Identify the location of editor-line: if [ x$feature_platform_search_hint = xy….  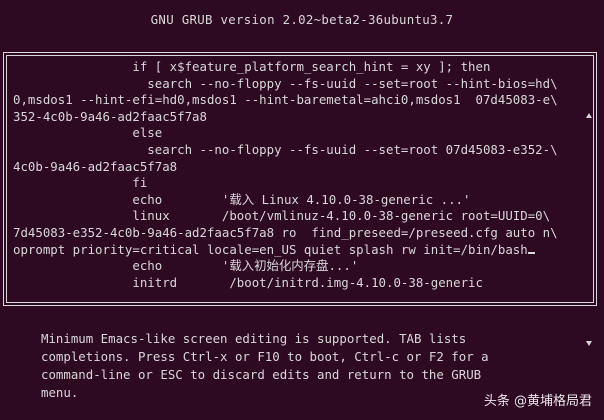
(302, 67).